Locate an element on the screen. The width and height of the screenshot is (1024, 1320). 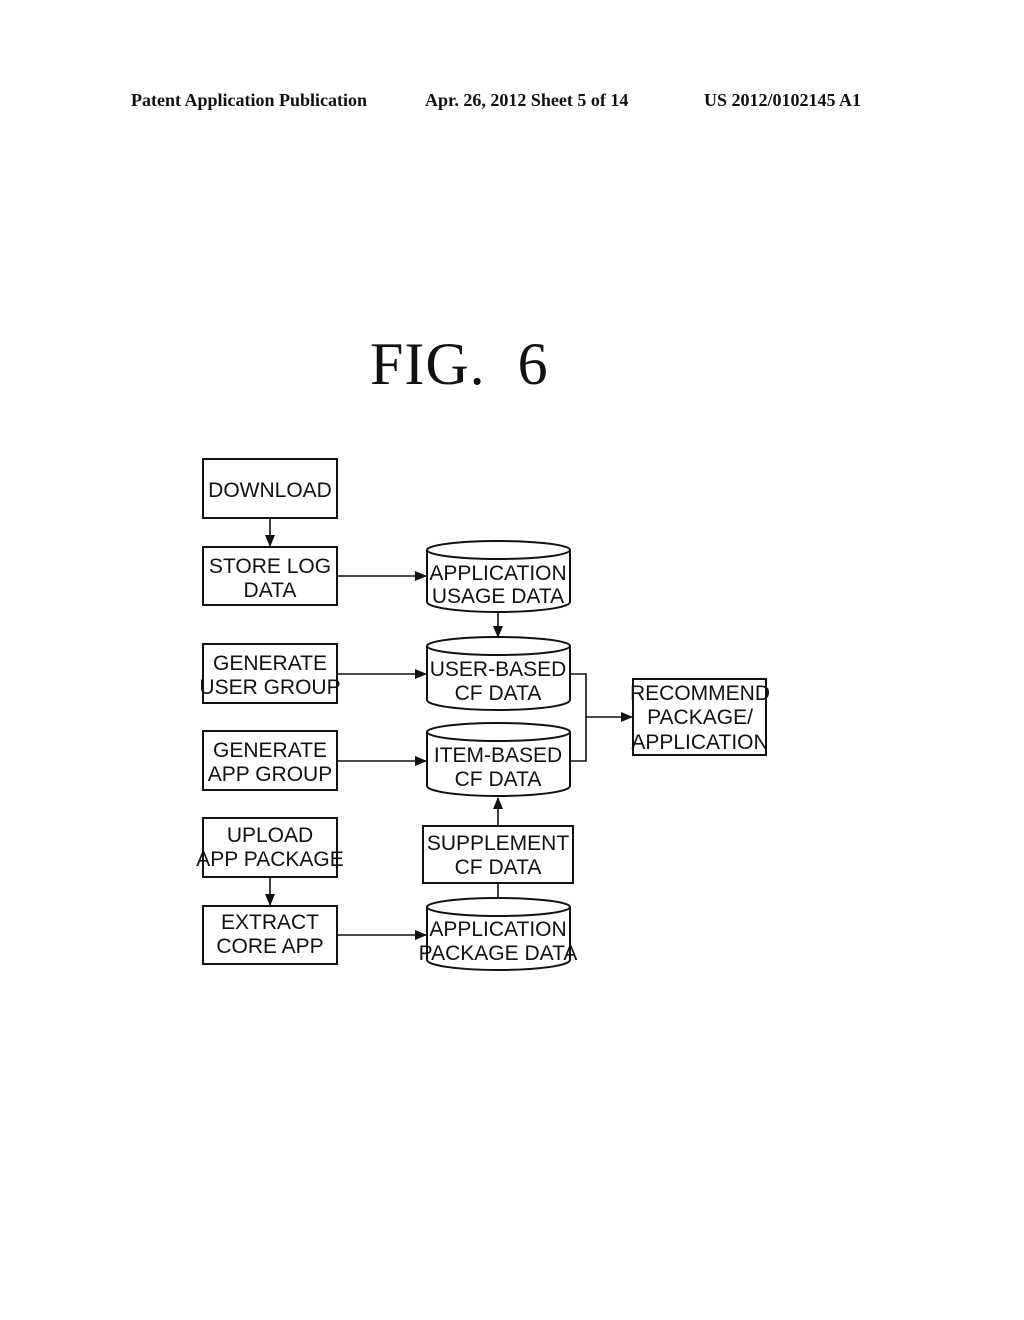
node-label: RECOMMEND is located at coordinates (700, 693).